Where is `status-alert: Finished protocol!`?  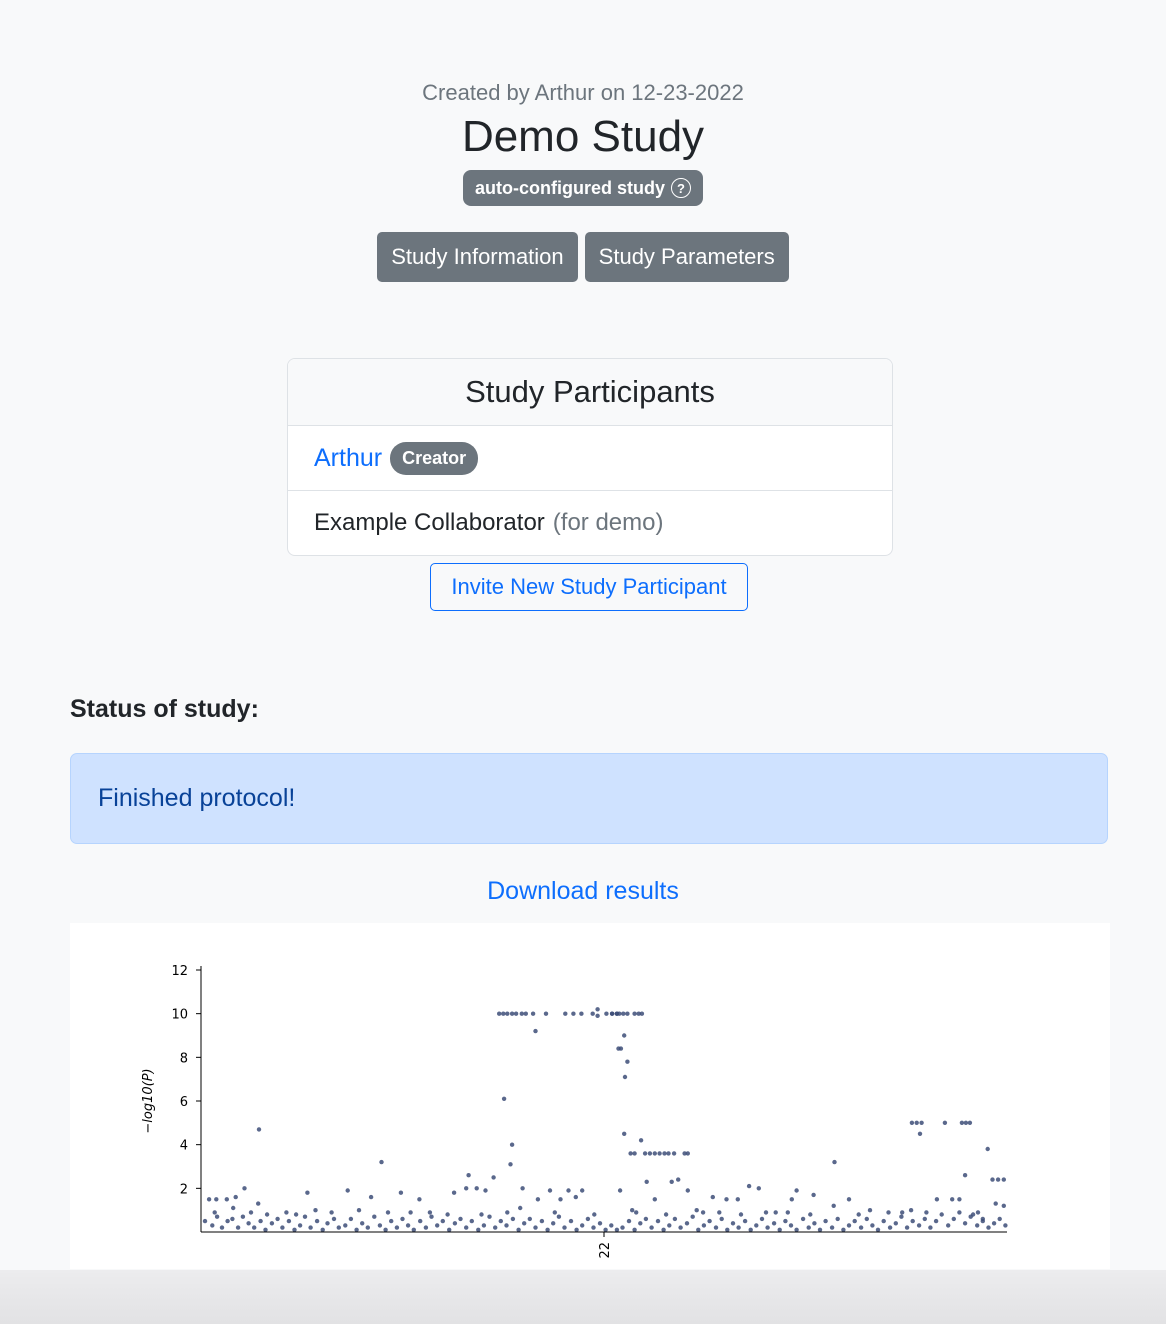 status-alert: Finished protocol! is located at coordinates (589, 798).